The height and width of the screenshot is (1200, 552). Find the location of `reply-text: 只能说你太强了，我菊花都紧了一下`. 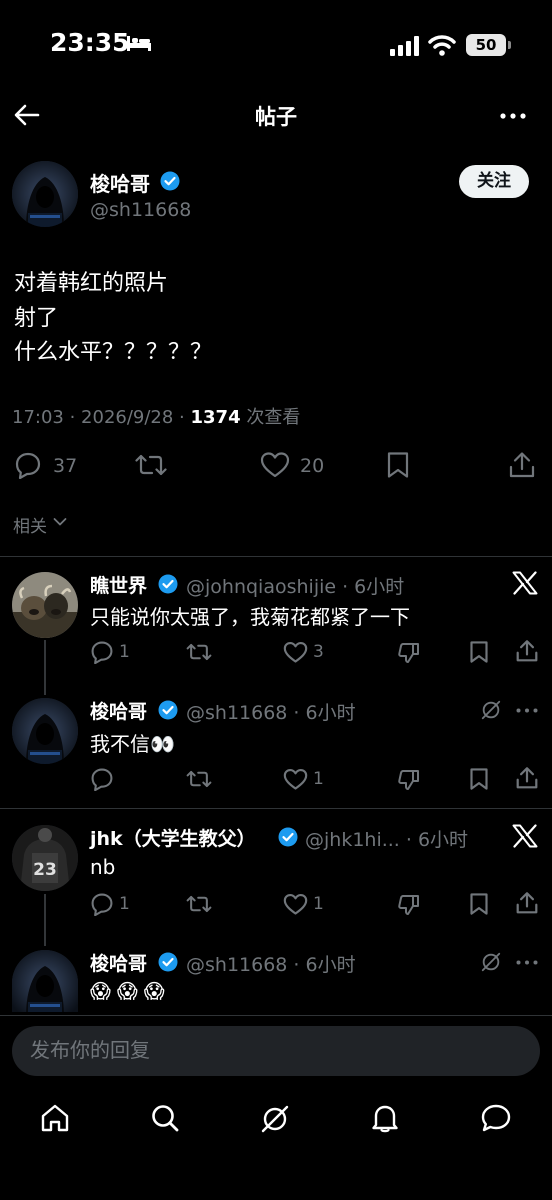

reply-text: 只能说你太强了，我菊花都紧了一下 is located at coordinates (250, 617).